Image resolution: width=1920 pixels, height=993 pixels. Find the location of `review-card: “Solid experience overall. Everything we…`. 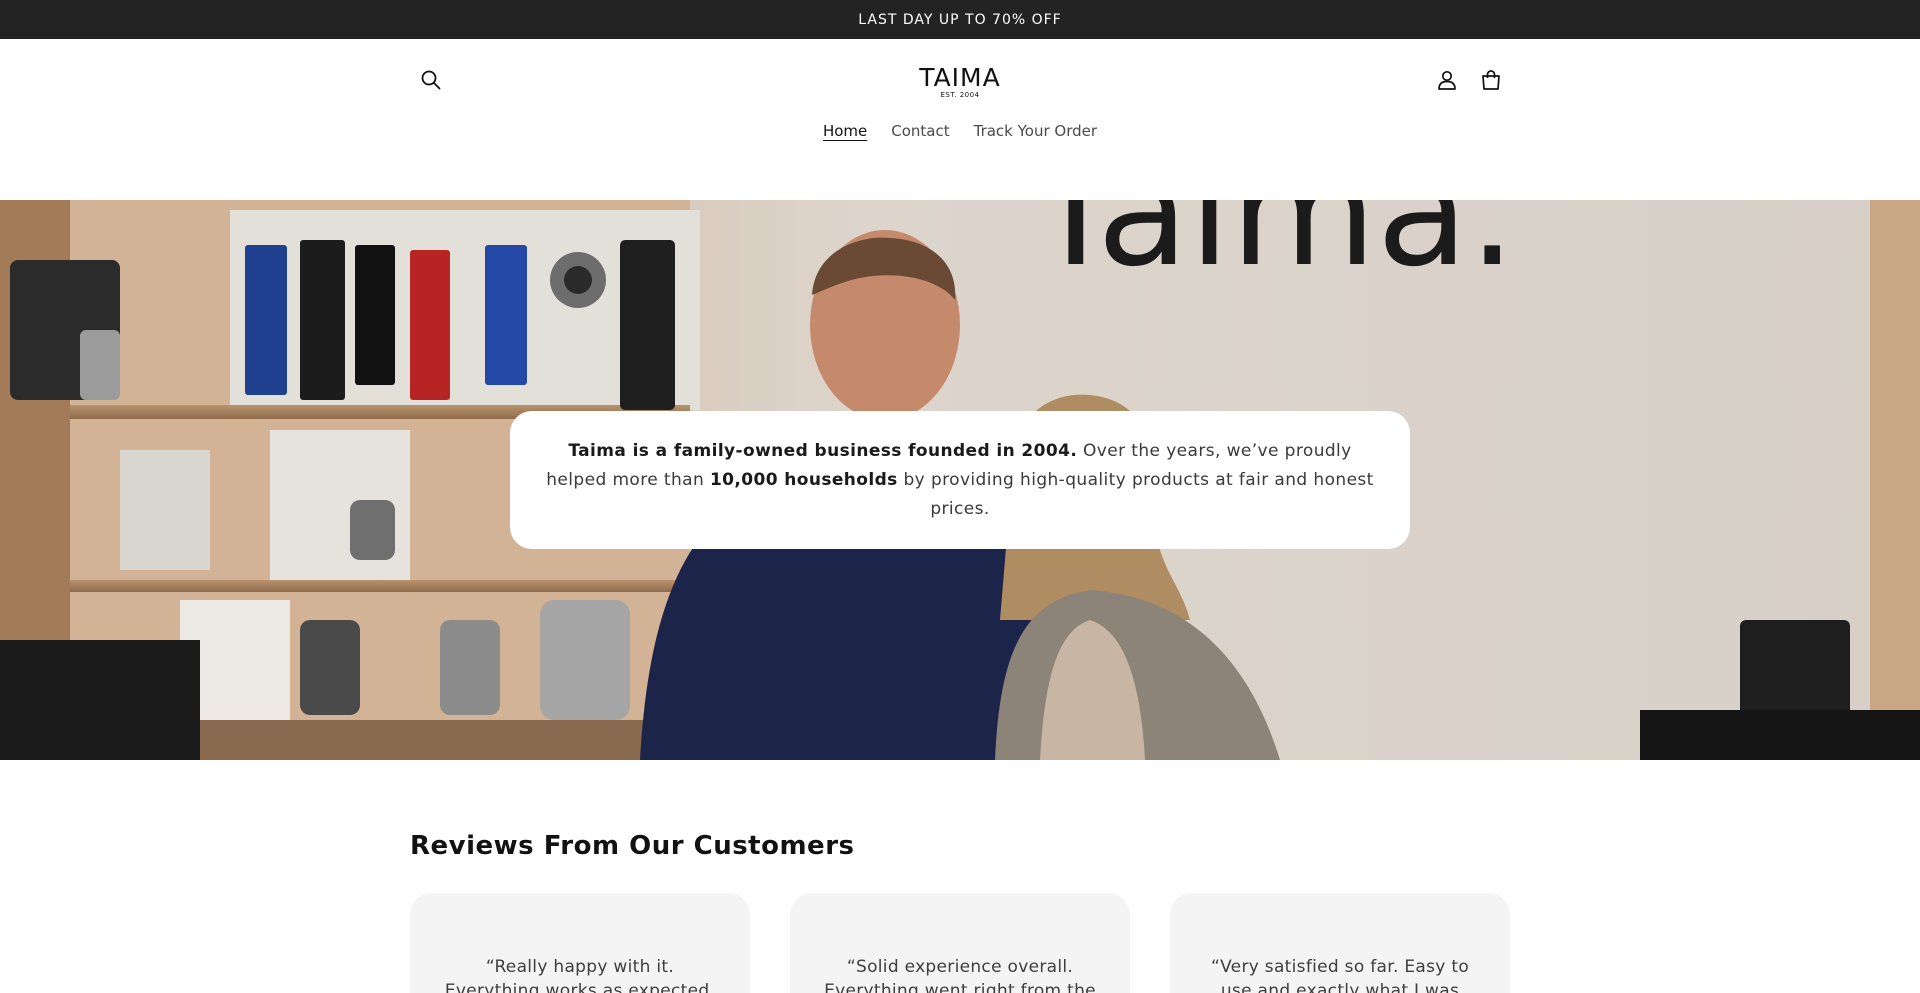

review-card: “Solid experience overall. Everything we… is located at coordinates (960, 943).